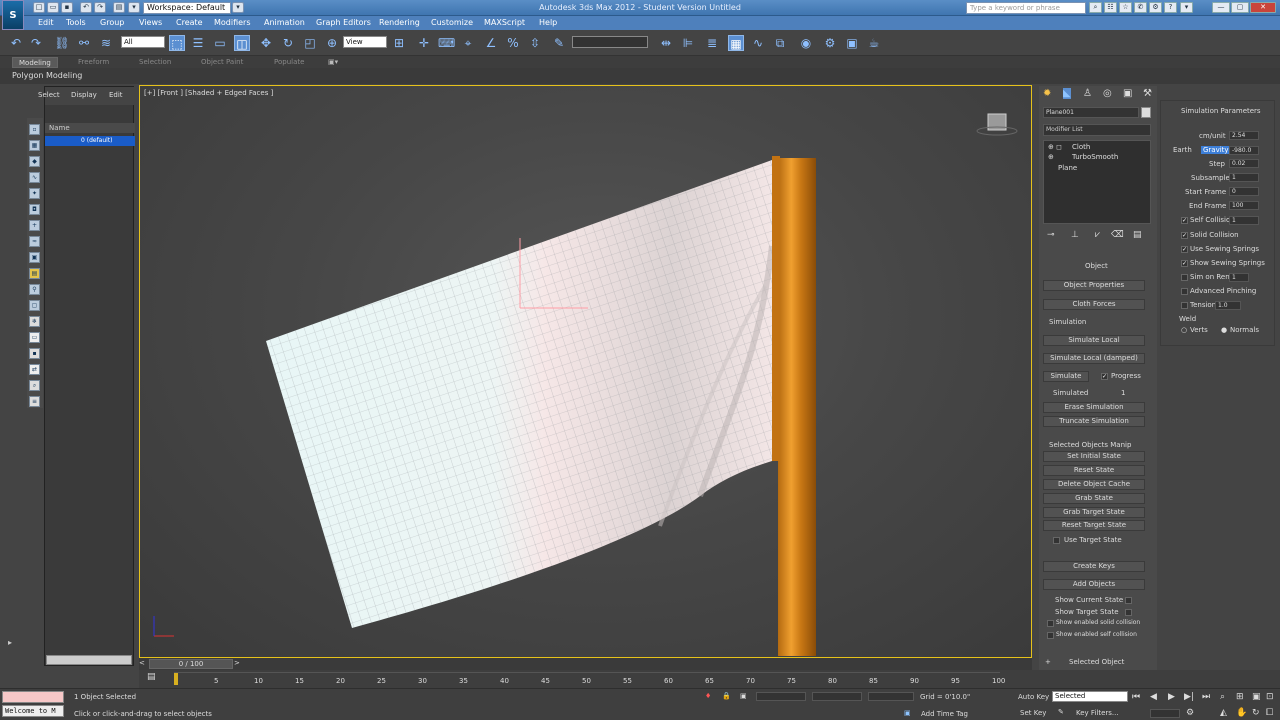 The image size is (1280, 720). What do you see at coordinates (155, 62) in the screenshot?
I see `tab-selection: Selection` at bounding box center [155, 62].